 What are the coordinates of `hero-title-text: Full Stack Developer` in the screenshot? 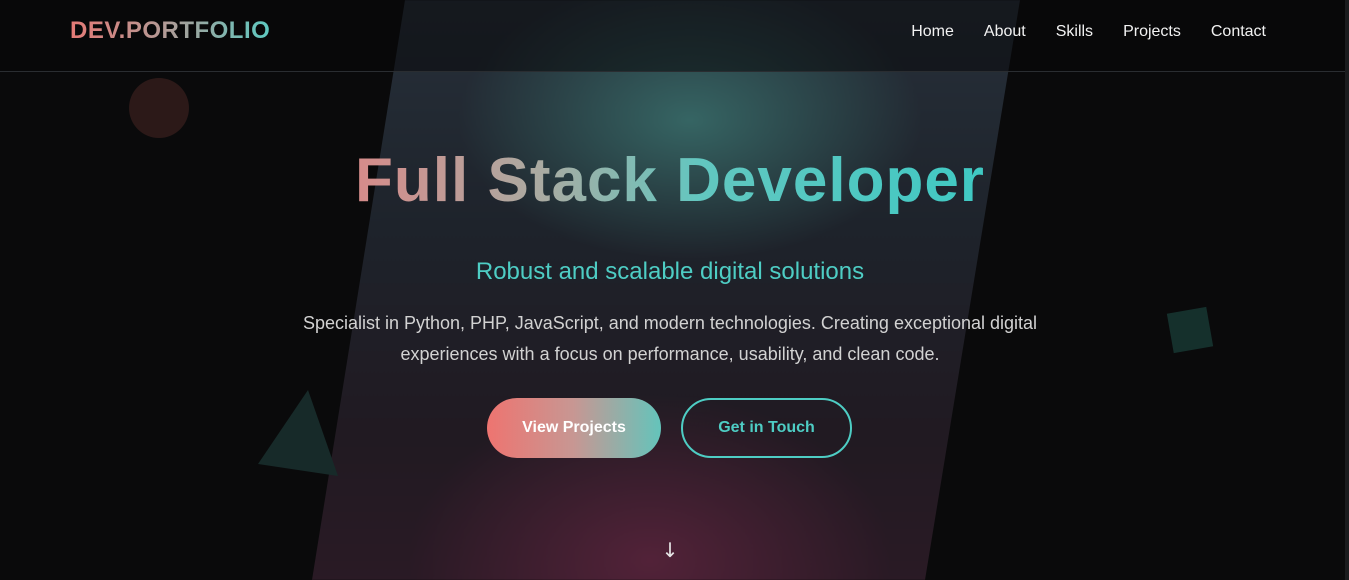 It's located at (670, 180).